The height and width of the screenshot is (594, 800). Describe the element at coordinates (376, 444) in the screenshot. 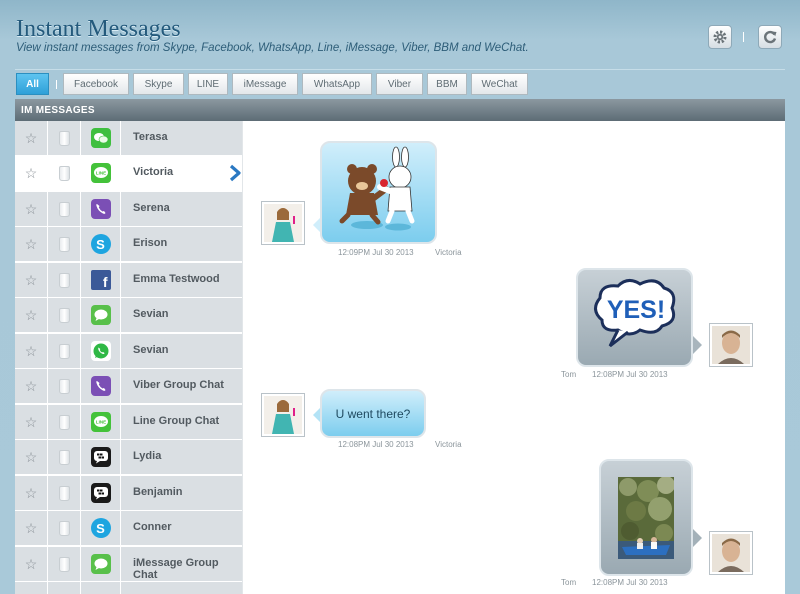

I see `message-timestamp: 12:08PM Jul 30 2013` at that location.